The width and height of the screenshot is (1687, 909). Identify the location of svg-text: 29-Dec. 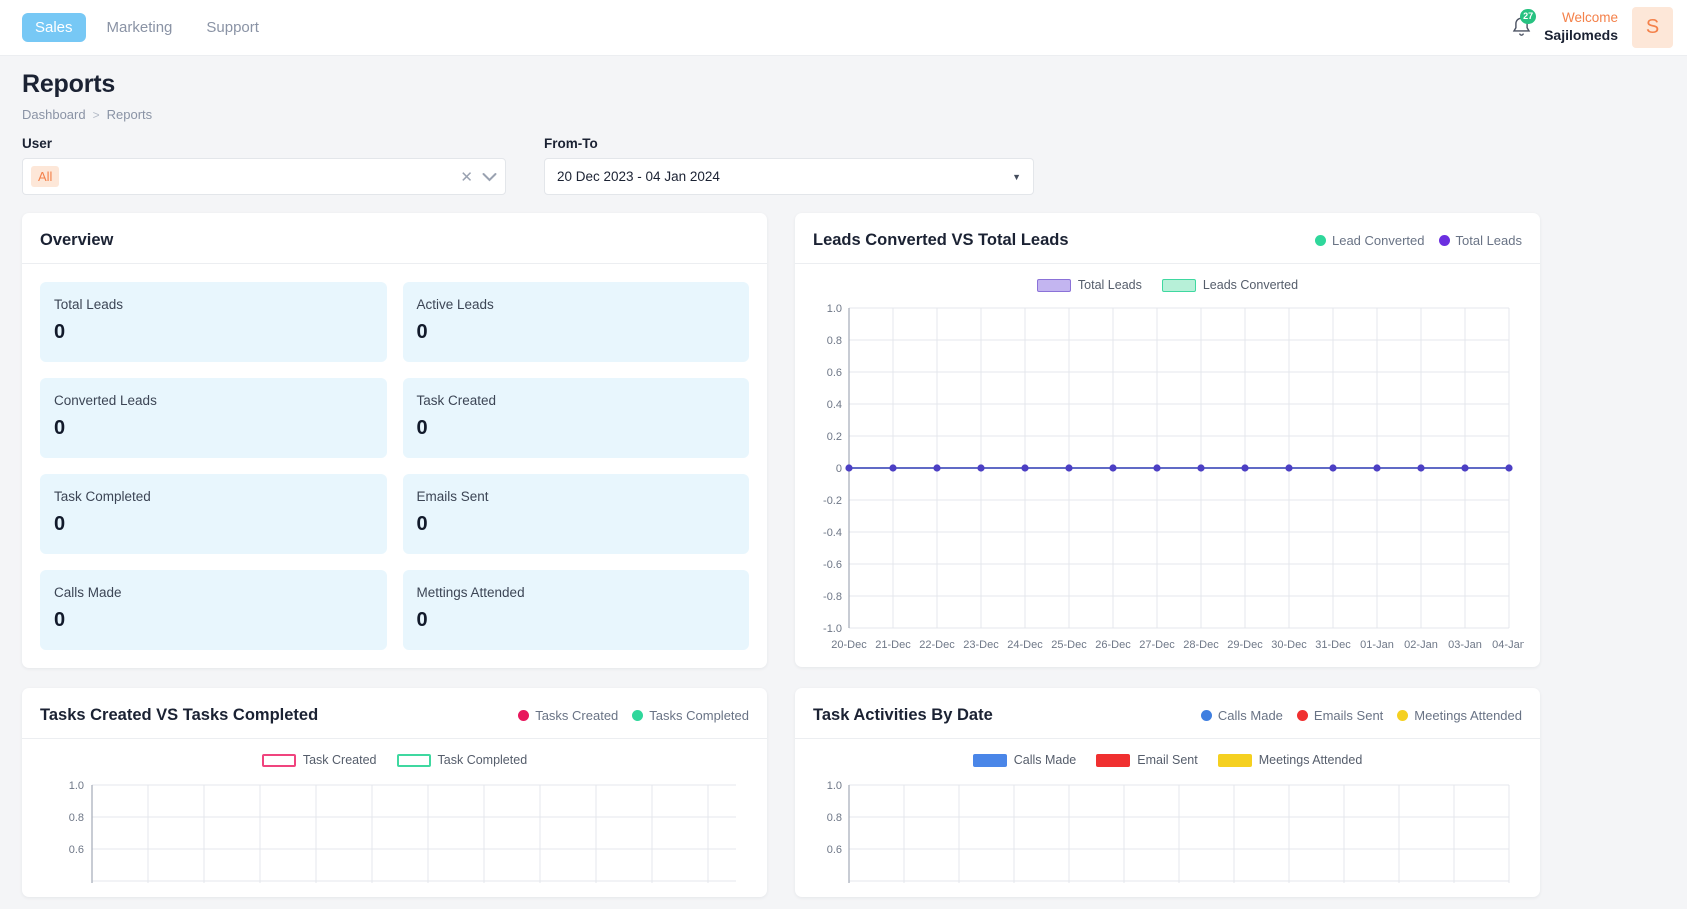
(1245, 645).